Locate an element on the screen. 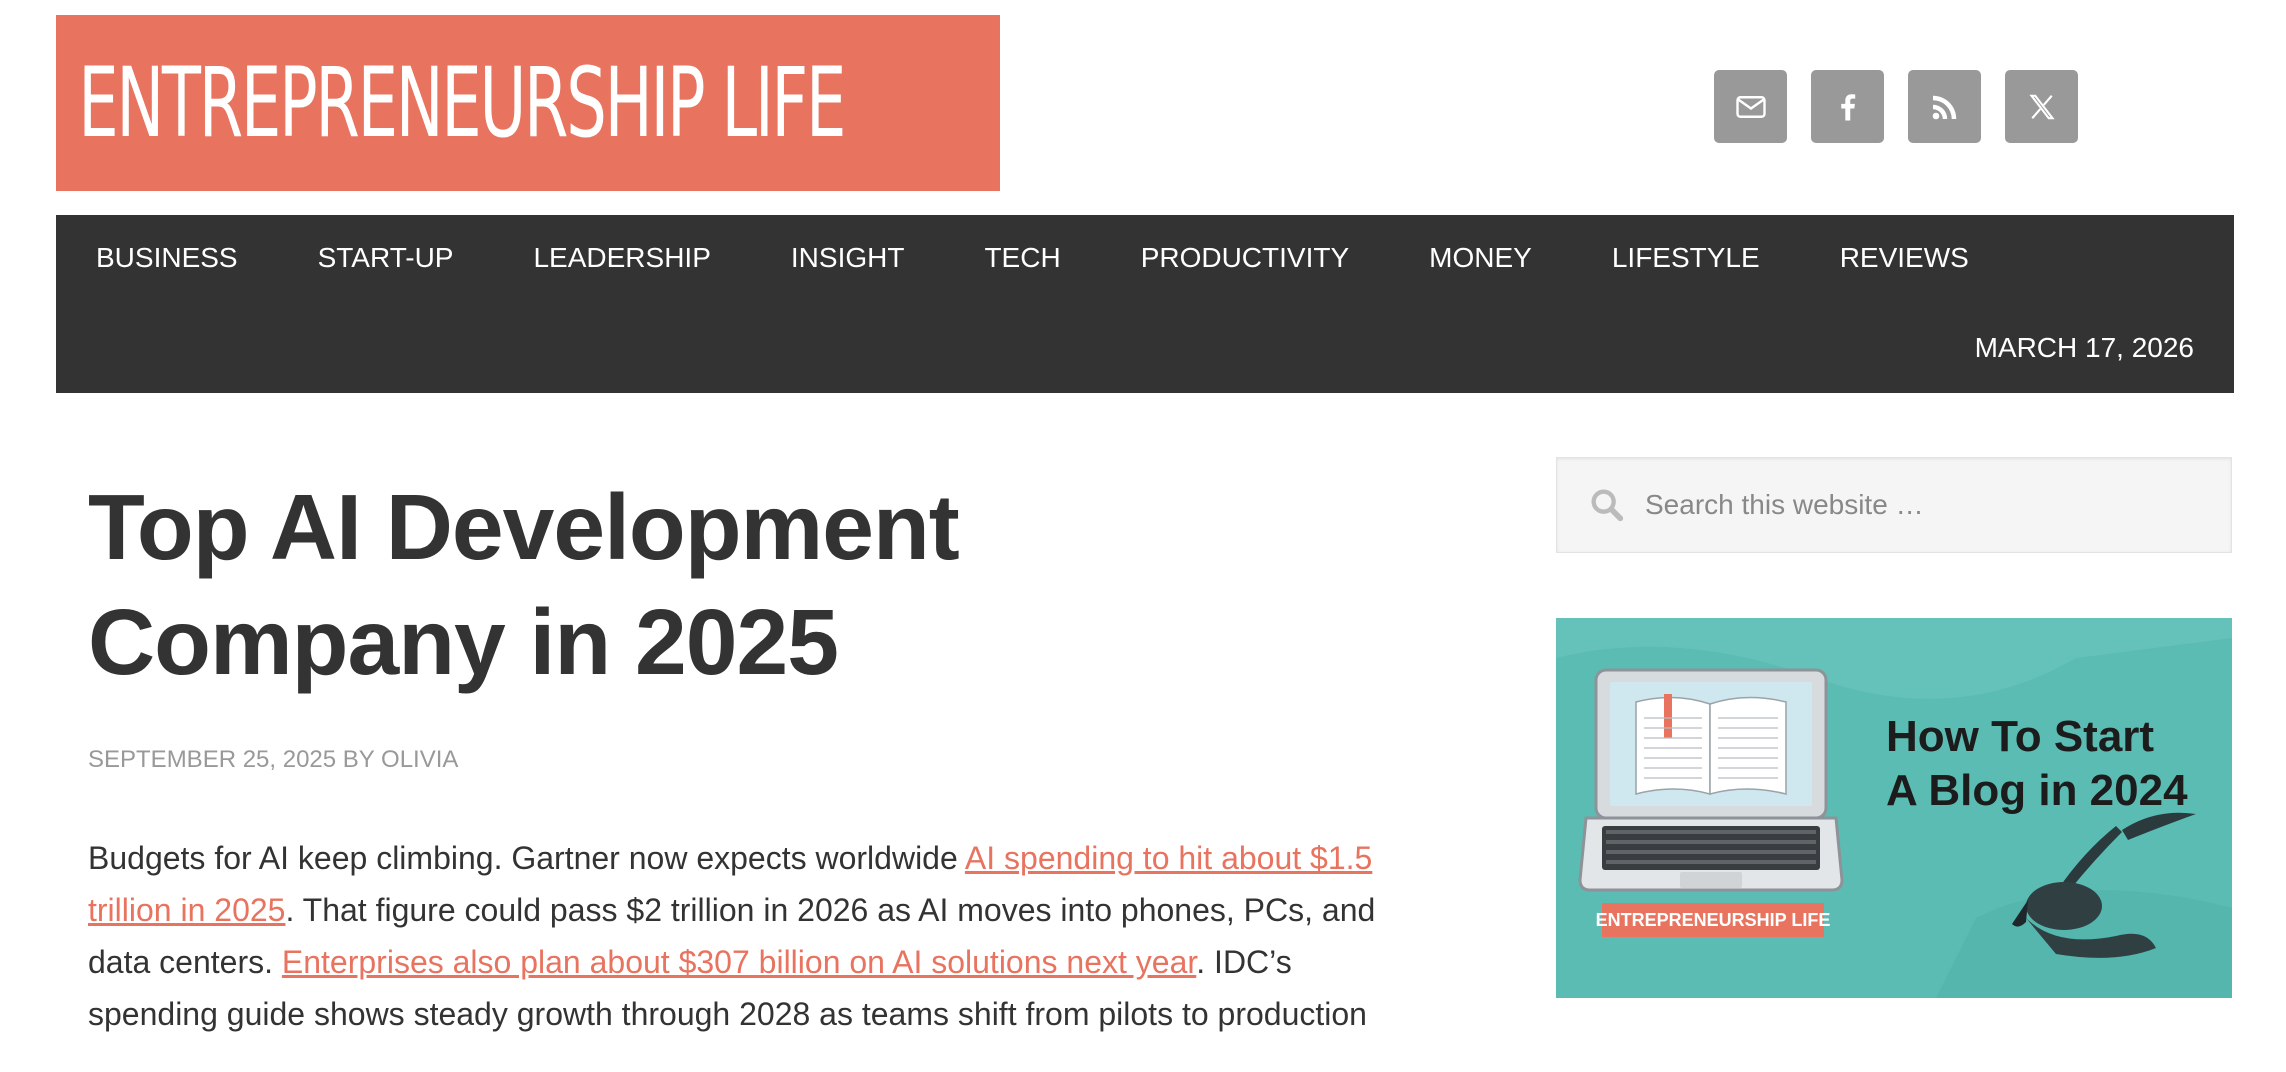 Image resolution: width=2286 pixels, height=1072 pixels. facebook-icon is located at coordinates (1847, 106).